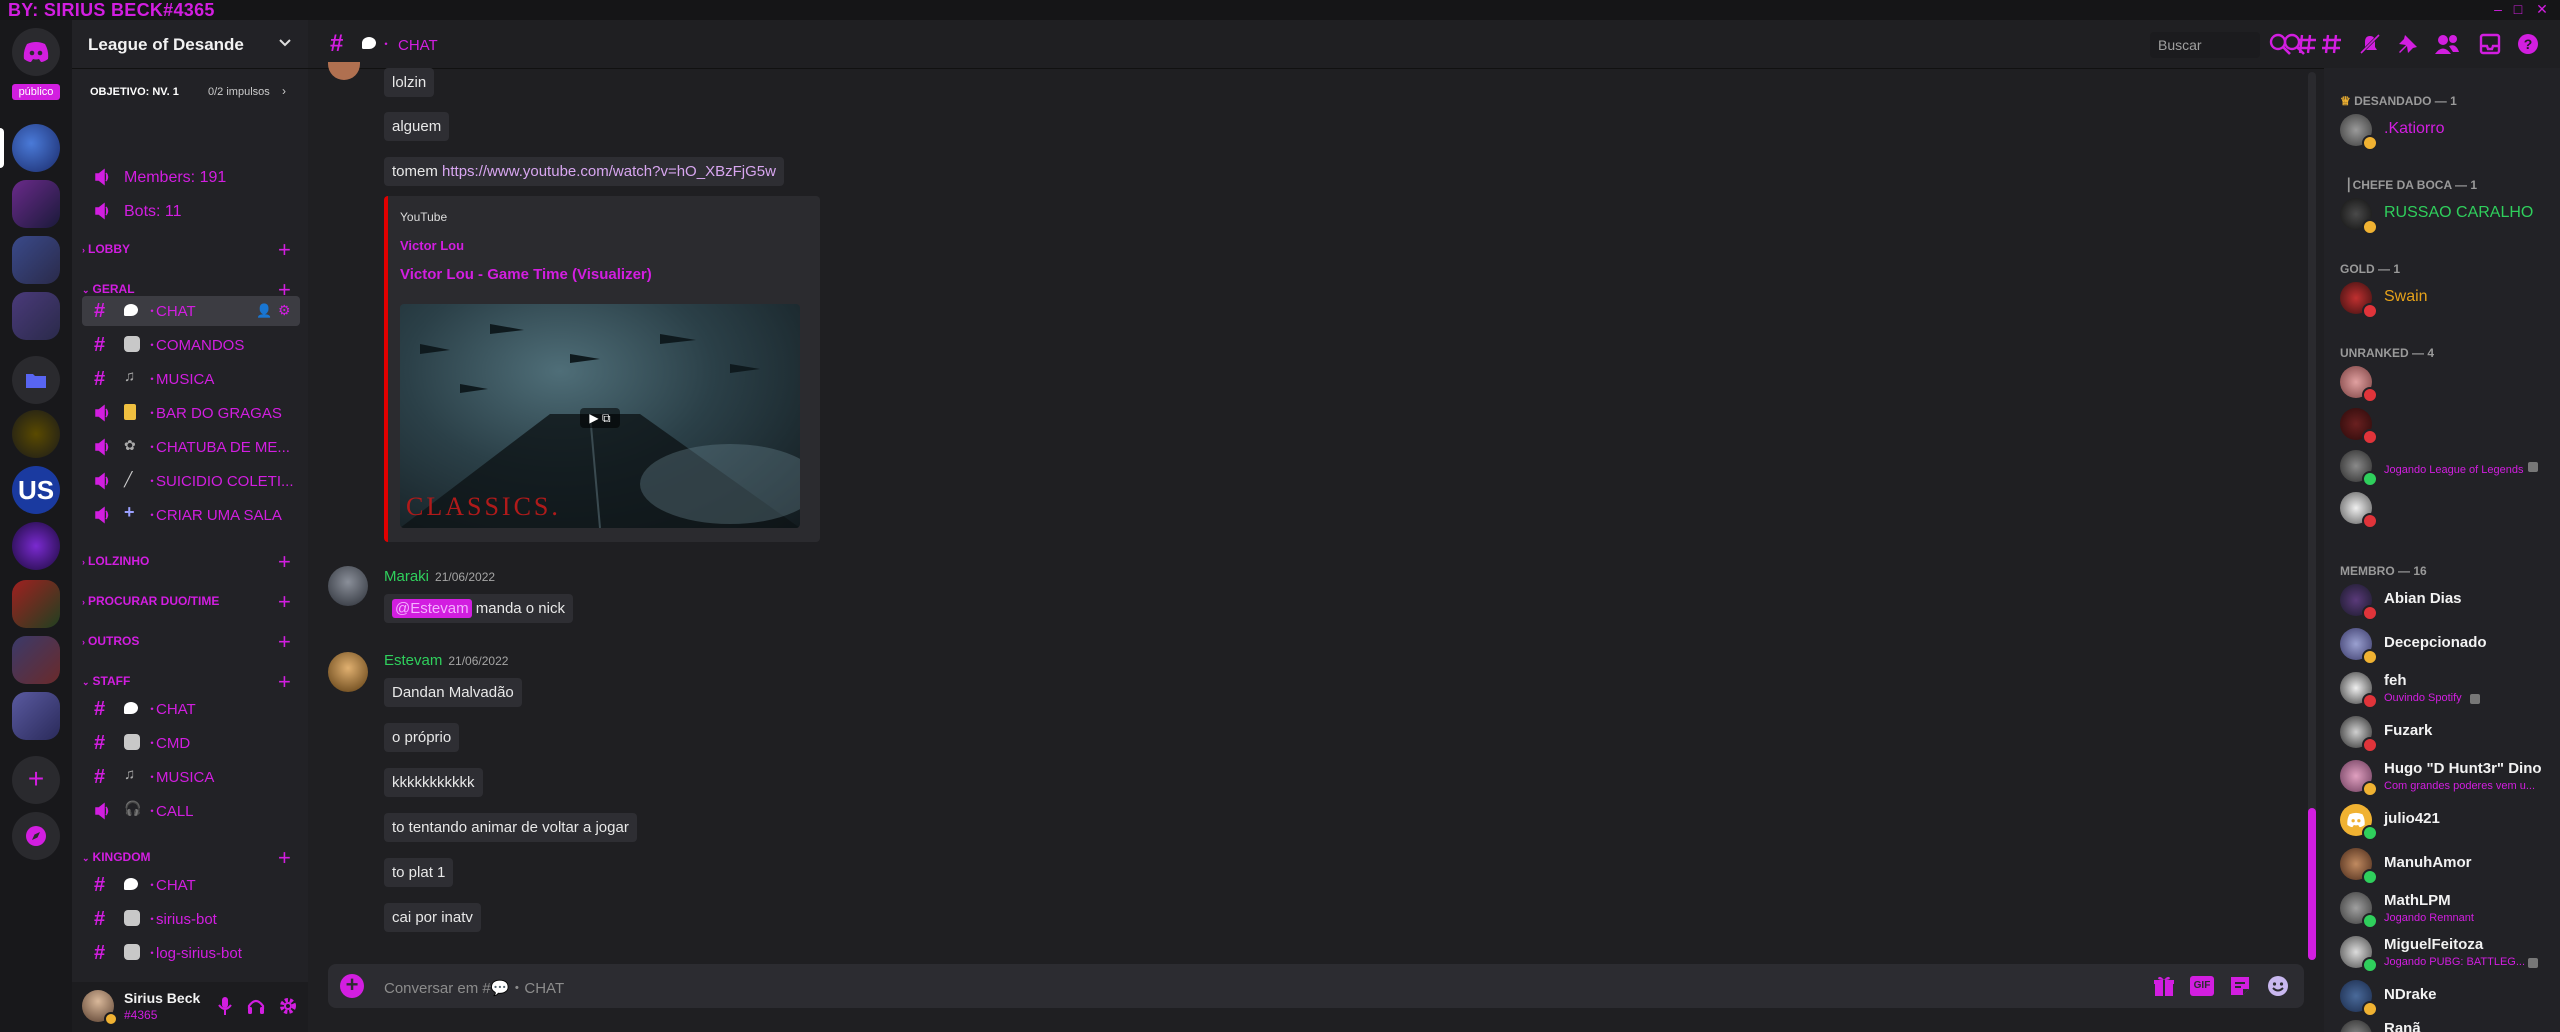 The image size is (2560, 1032). I want to click on discord-home-button, so click(36, 52).